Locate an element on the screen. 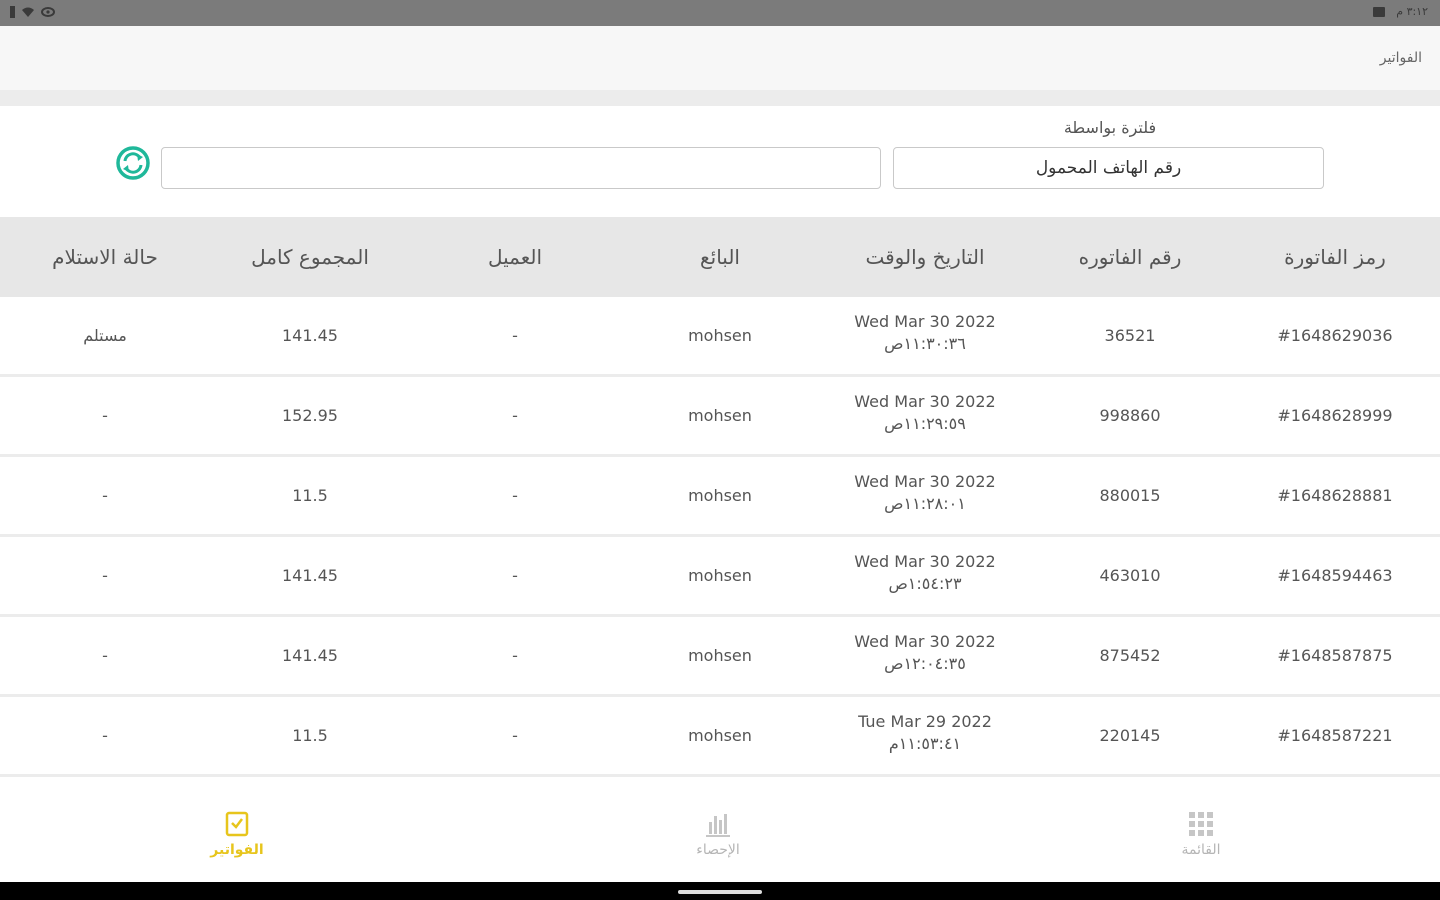  divider is located at coordinates (720, 98).